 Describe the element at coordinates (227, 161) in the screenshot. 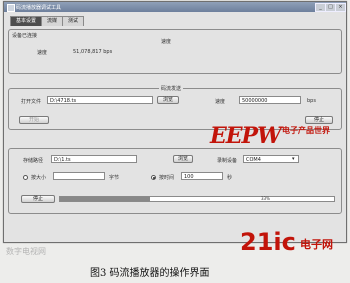

I see `device-label: 录制设备` at that location.